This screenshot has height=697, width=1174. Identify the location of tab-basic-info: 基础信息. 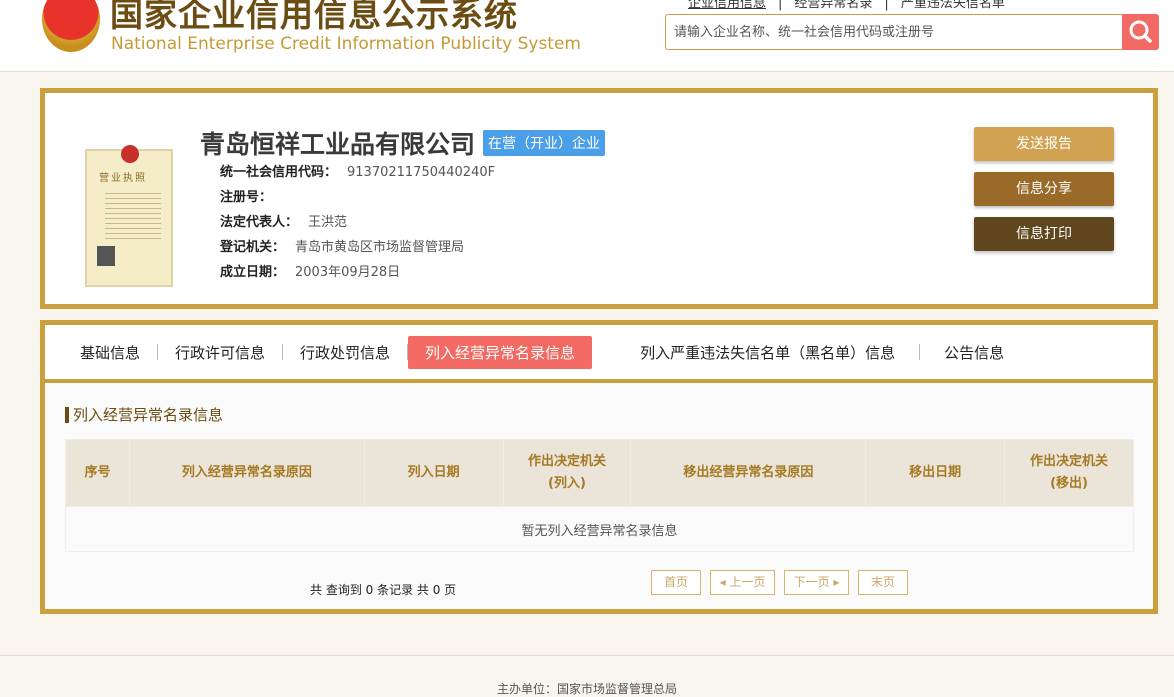
(110, 352).